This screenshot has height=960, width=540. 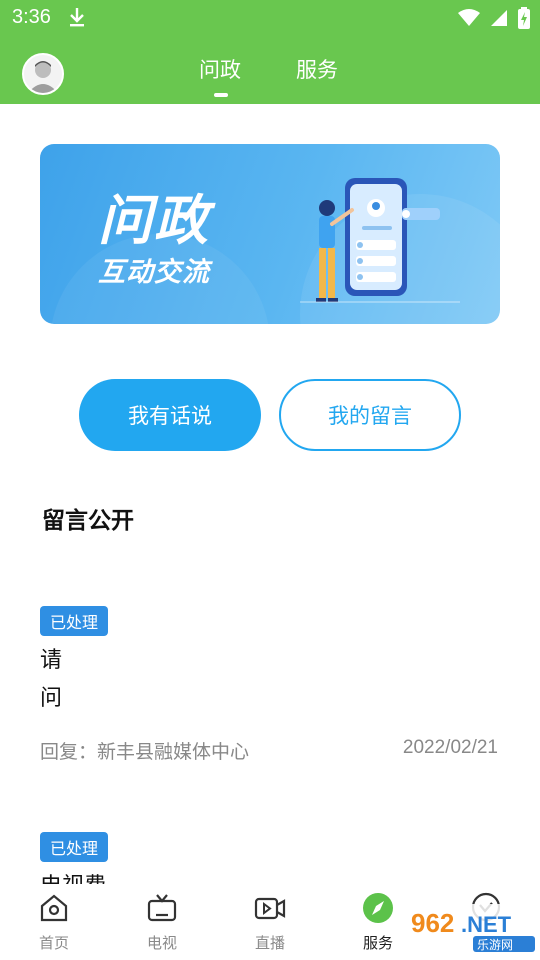 What do you see at coordinates (43, 74) in the screenshot?
I see `avatar` at bounding box center [43, 74].